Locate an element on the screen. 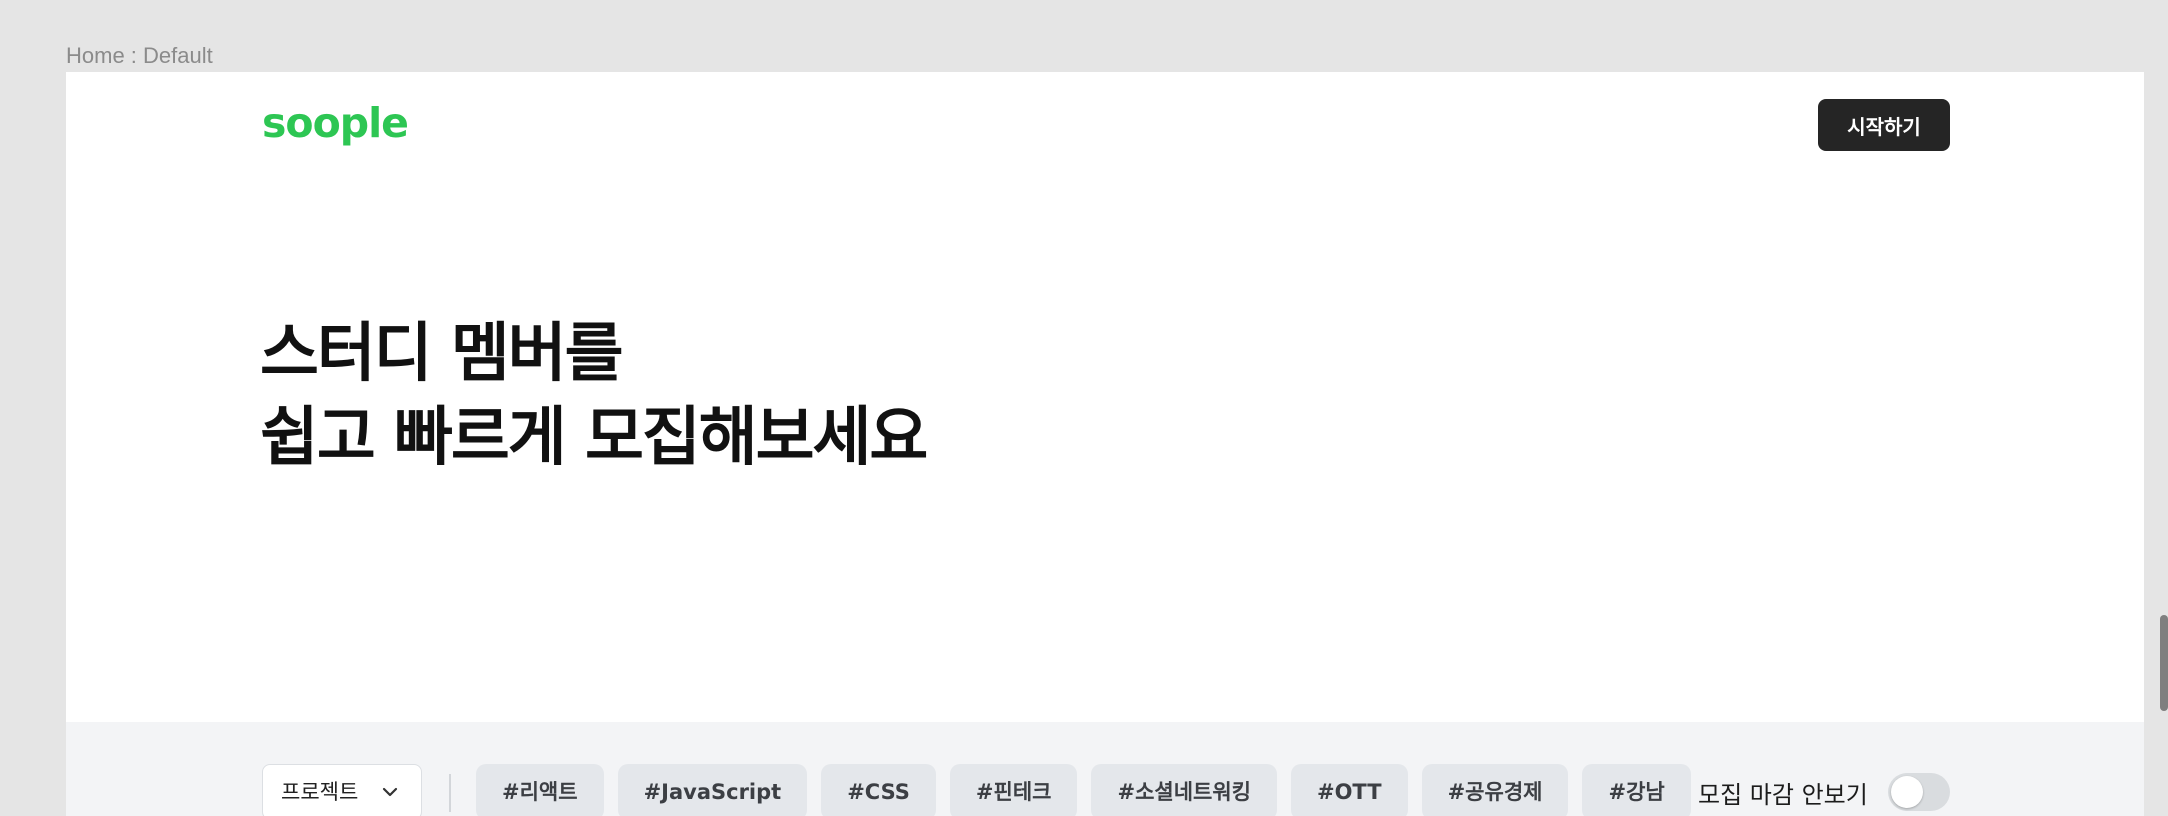 Image resolution: width=2168 pixels, height=816 pixels. tag-chip: #강남 is located at coordinates (1636, 790).